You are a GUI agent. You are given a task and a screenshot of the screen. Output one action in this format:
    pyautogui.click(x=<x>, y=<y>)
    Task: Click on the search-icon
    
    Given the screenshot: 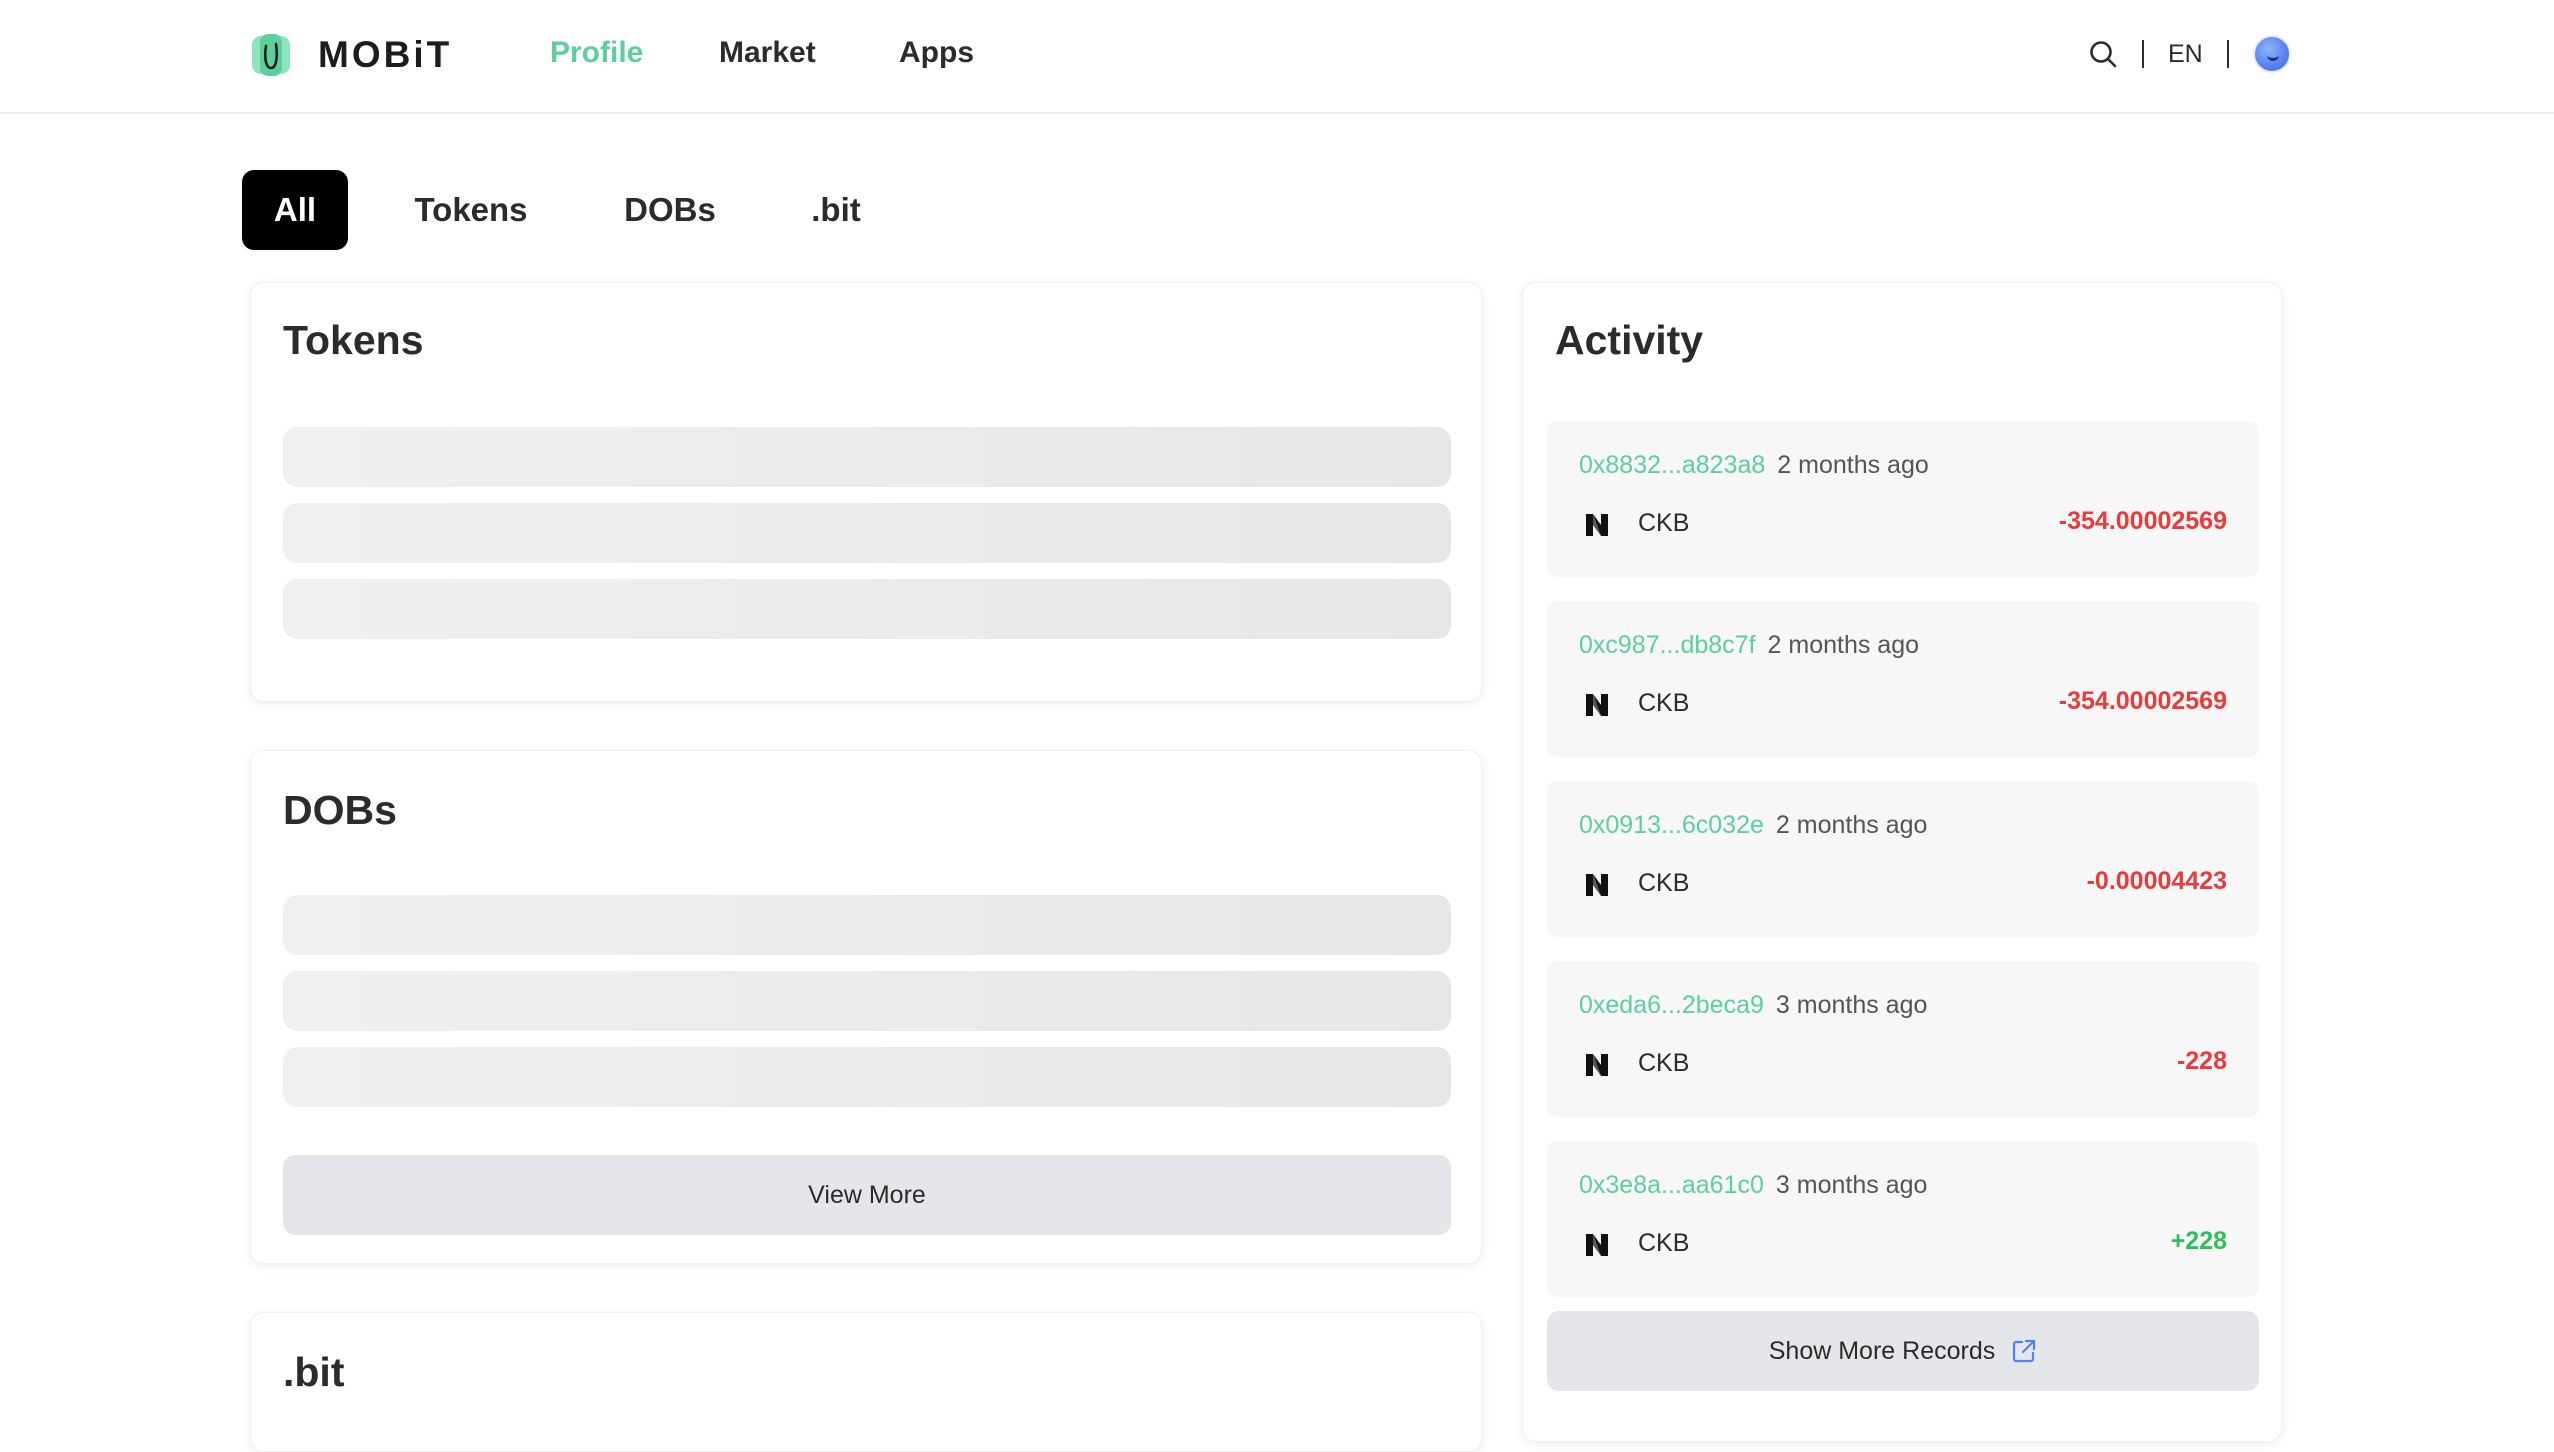 What is the action you would take?
    pyautogui.click(x=2103, y=54)
    